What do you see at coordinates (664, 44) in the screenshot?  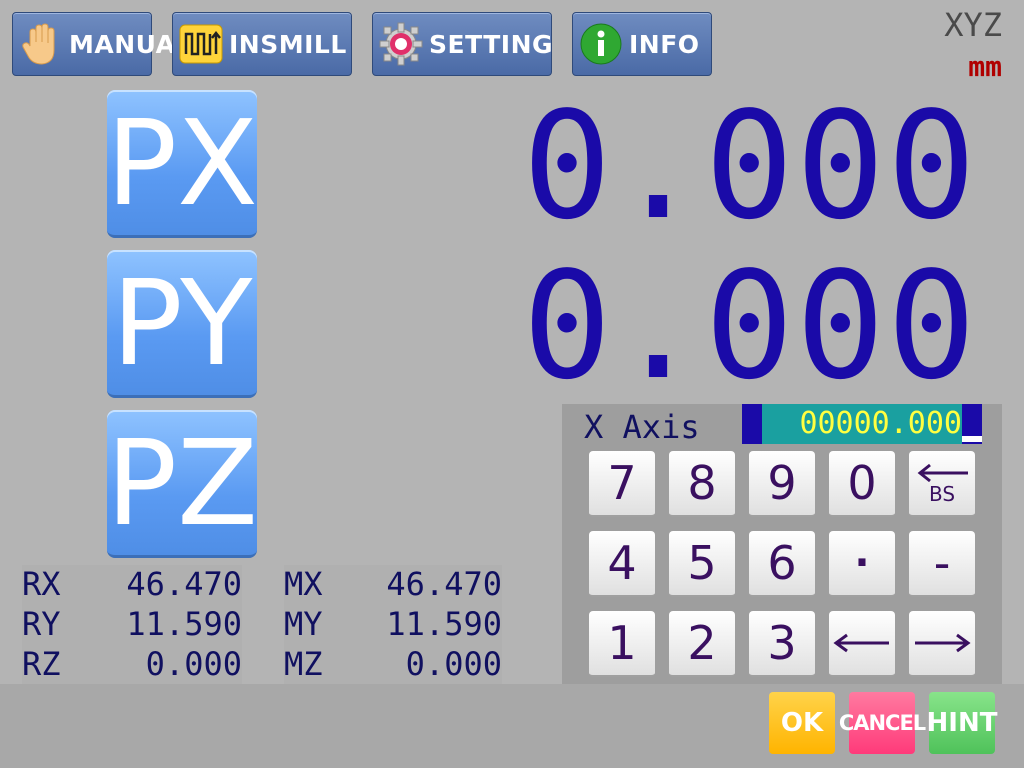 I see `tab-info-label: INFO` at bounding box center [664, 44].